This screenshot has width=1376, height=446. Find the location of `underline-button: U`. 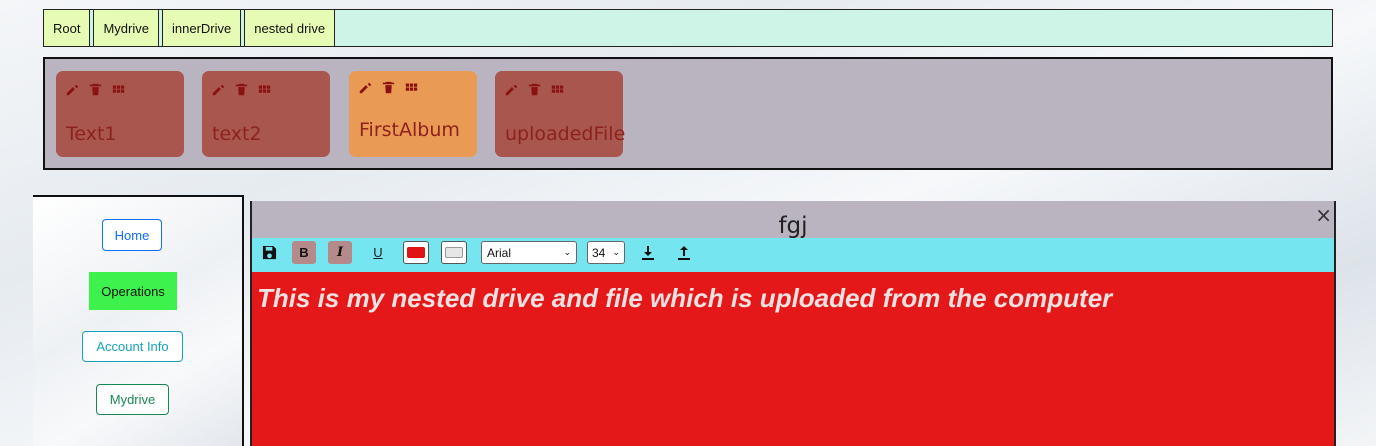

underline-button: U is located at coordinates (378, 252).